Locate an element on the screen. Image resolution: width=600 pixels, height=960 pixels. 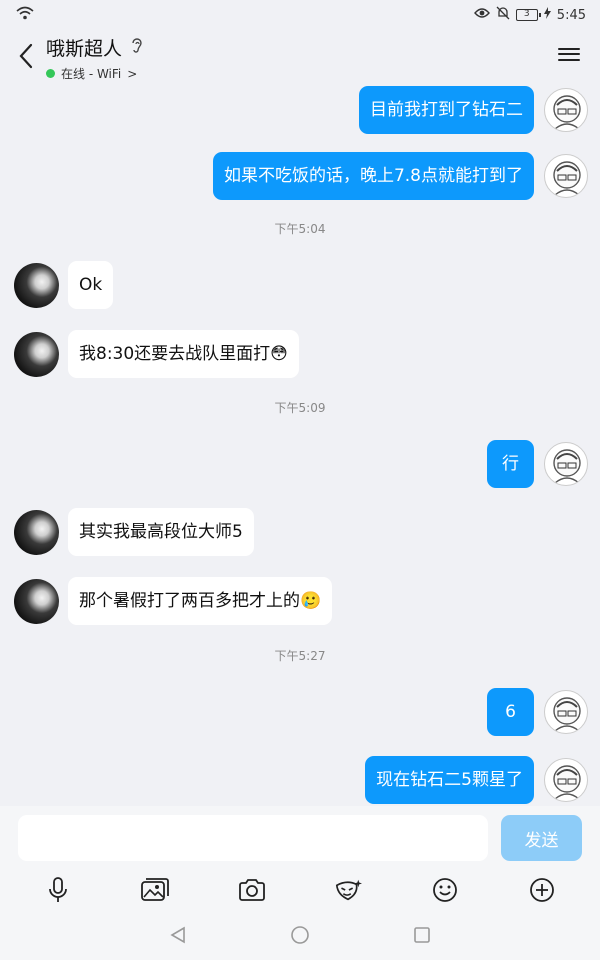
composer-toolbar is located at coordinates (300, 890).